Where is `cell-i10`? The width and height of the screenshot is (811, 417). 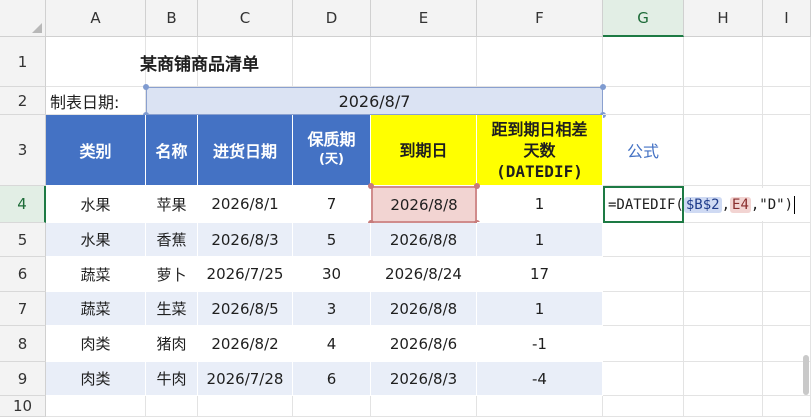 cell-i10 is located at coordinates (787, 406).